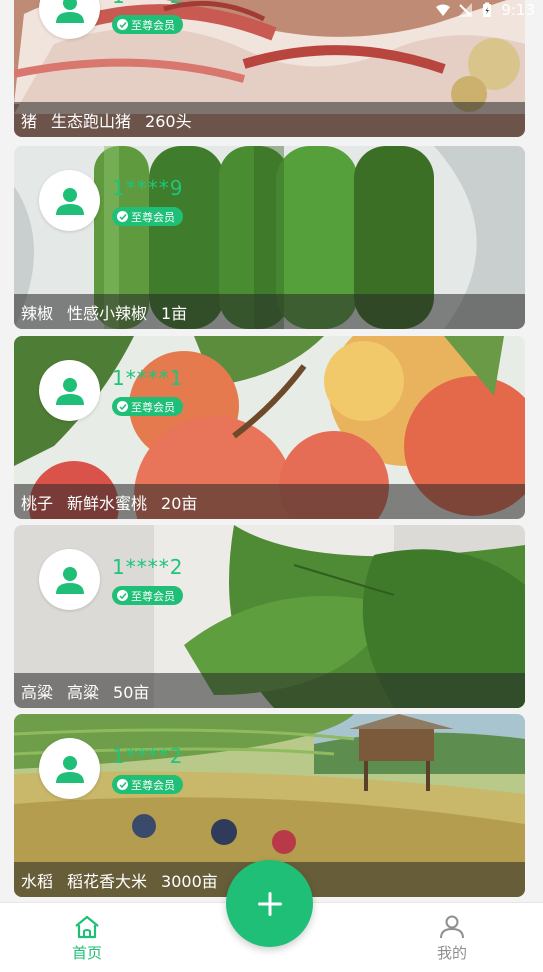 This screenshot has width=543, height=972. I want to click on listing-caption: 桃子 新鲜水蜜桃 20亩, so click(269, 501).